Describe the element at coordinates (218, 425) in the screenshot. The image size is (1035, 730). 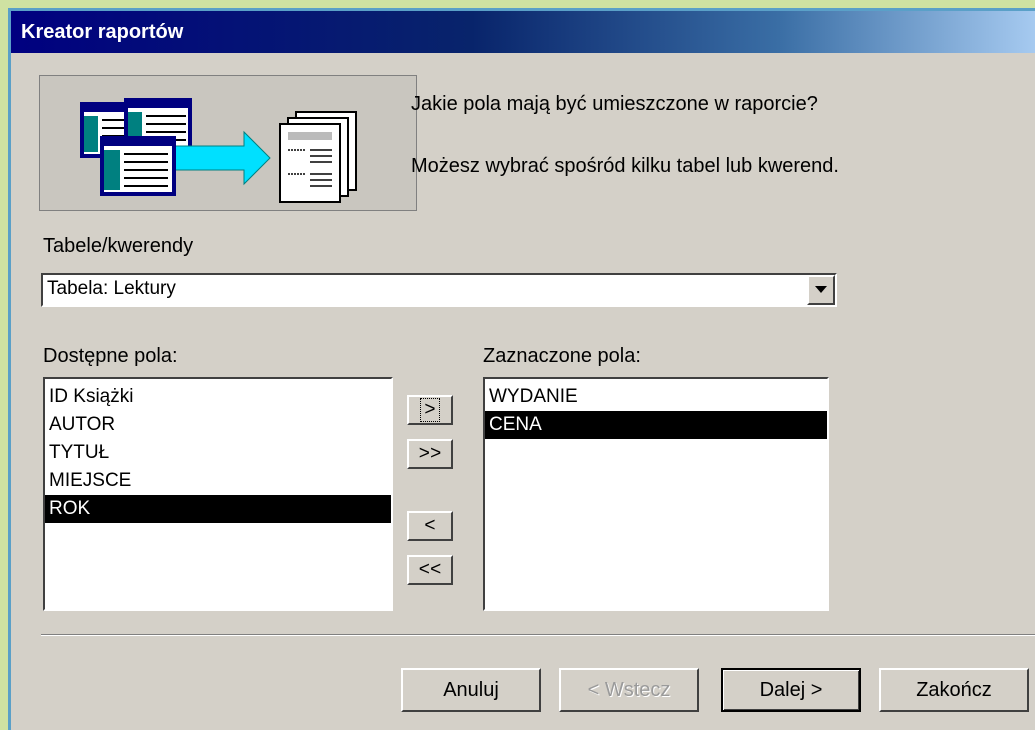
I see `list-item: AUTOR` at that location.